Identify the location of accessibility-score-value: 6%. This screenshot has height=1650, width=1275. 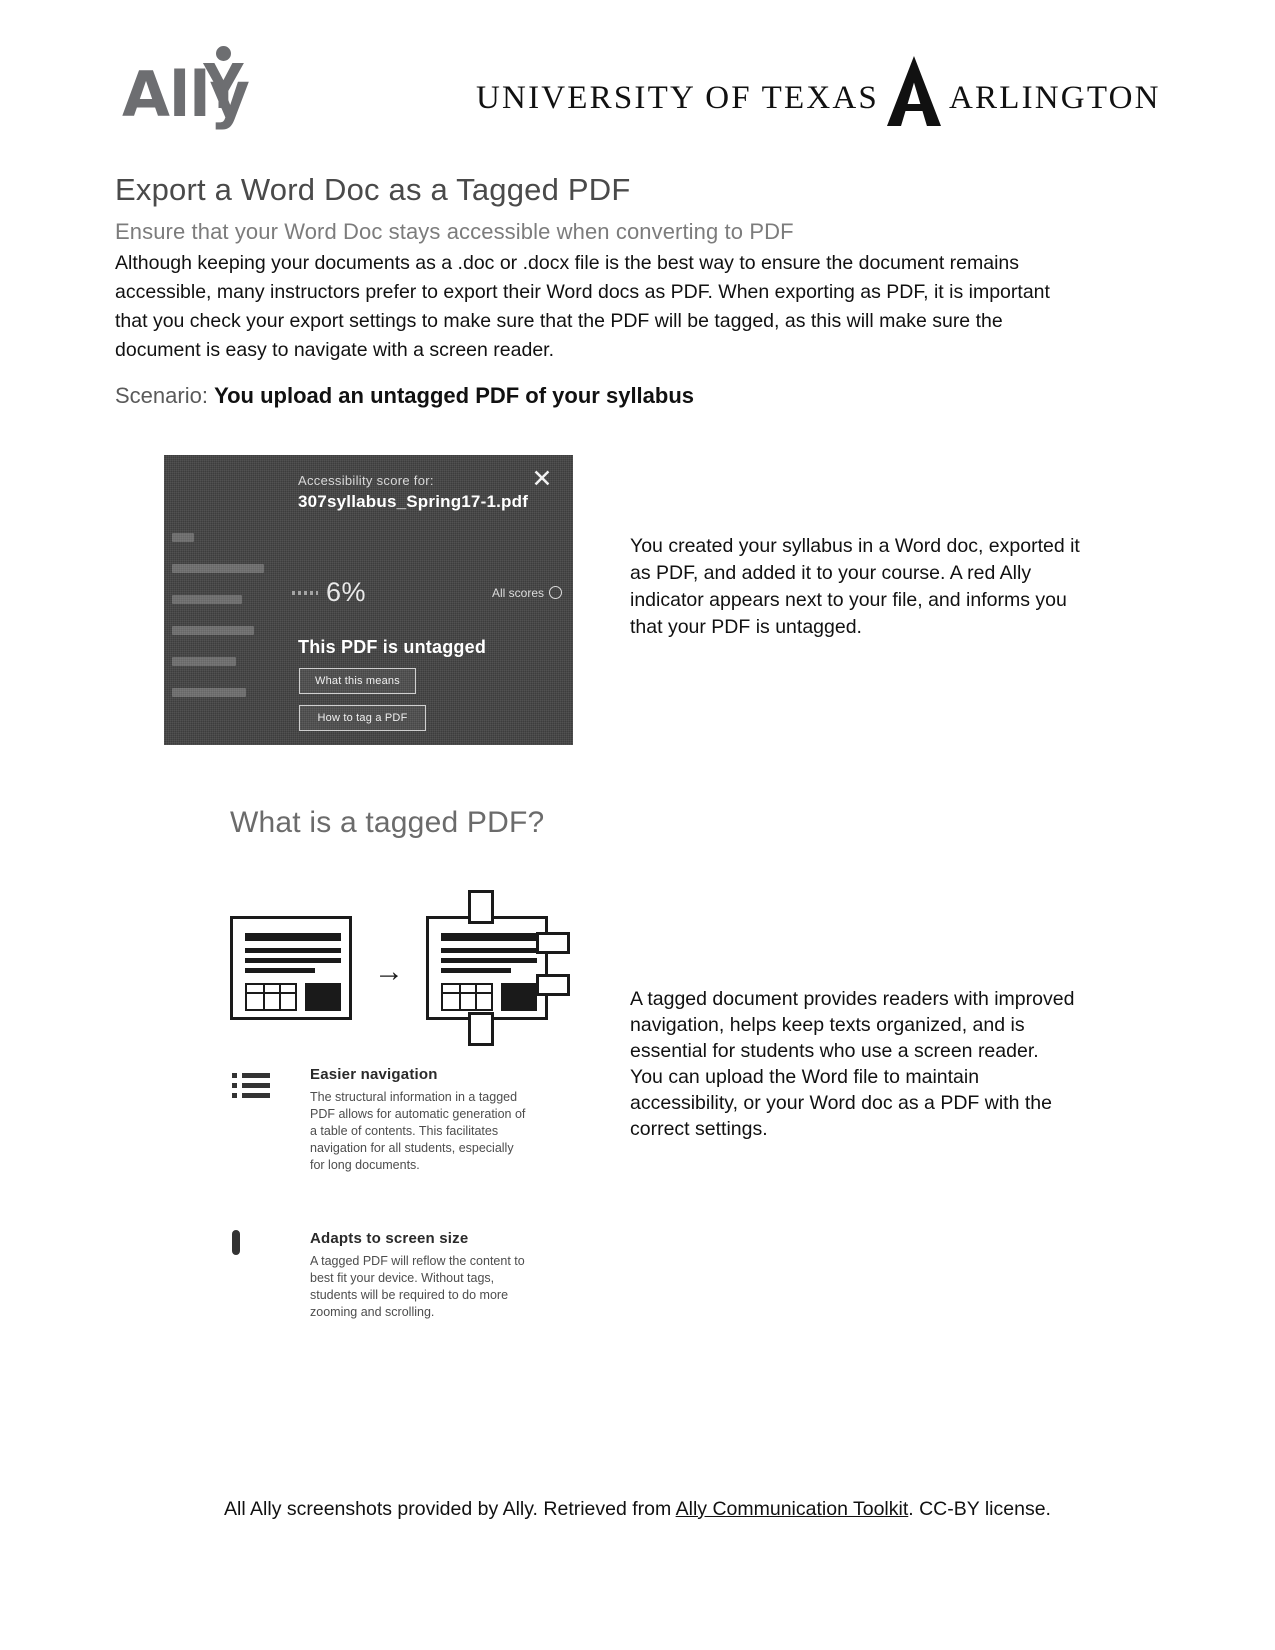
(346, 592).